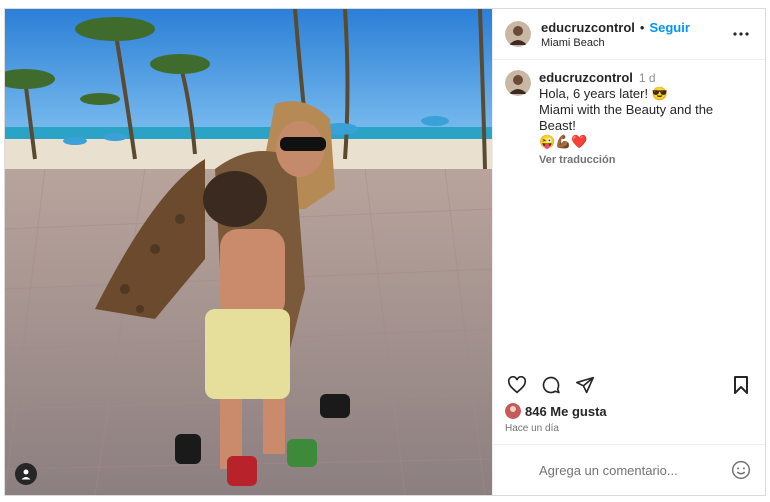  Describe the element at coordinates (551, 385) in the screenshot. I see `comment-icon` at that location.